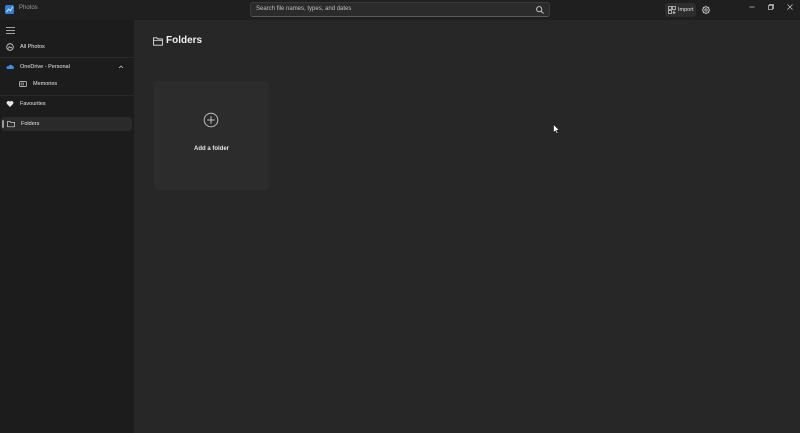  I want to click on chevron-up-icon, so click(121, 67).